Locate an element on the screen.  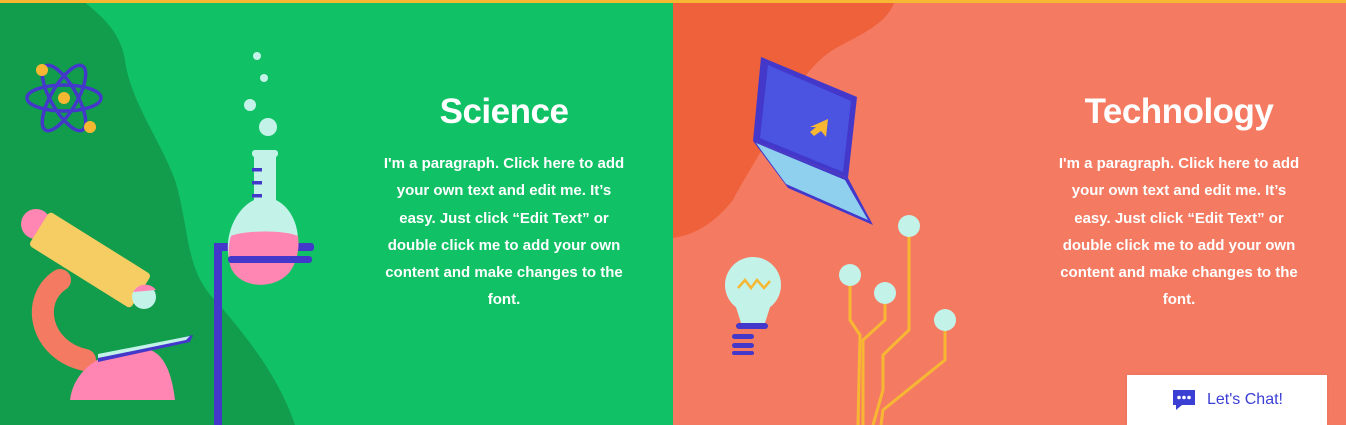
chat-widget-button: Let's Chat! is located at coordinates (1227, 400).